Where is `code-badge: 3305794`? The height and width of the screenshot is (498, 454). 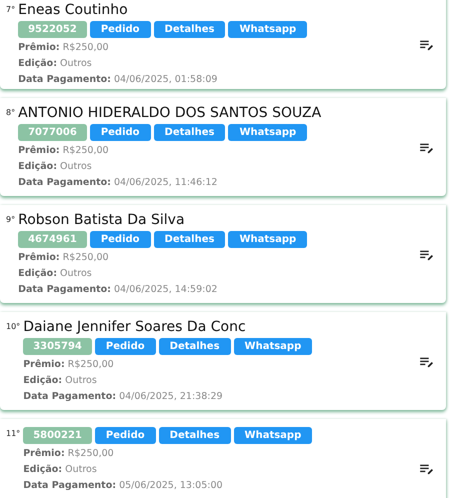
code-badge: 3305794 is located at coordinates (57, 346).